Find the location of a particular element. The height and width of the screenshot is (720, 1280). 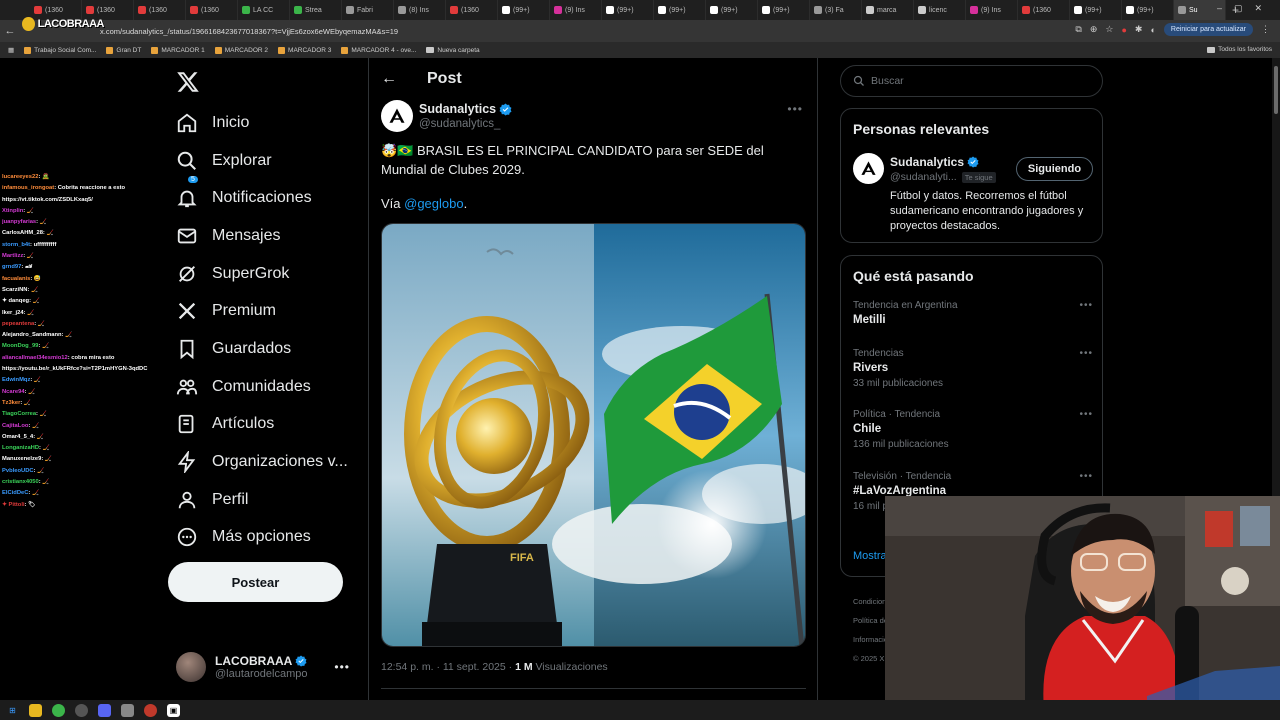

via-link: @geglobo is located at coordinates (433, 203).